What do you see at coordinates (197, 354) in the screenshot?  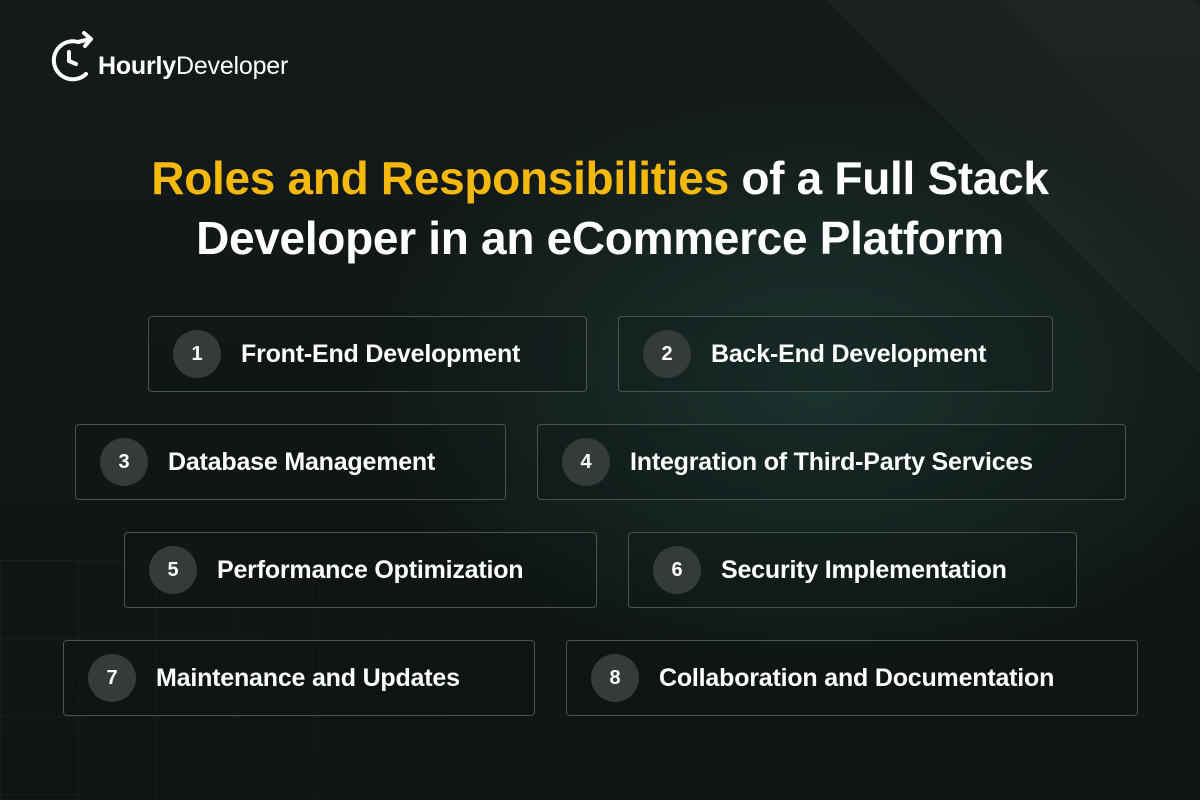 I see `item-number-badge: 1` at bounding box center [197, 354].